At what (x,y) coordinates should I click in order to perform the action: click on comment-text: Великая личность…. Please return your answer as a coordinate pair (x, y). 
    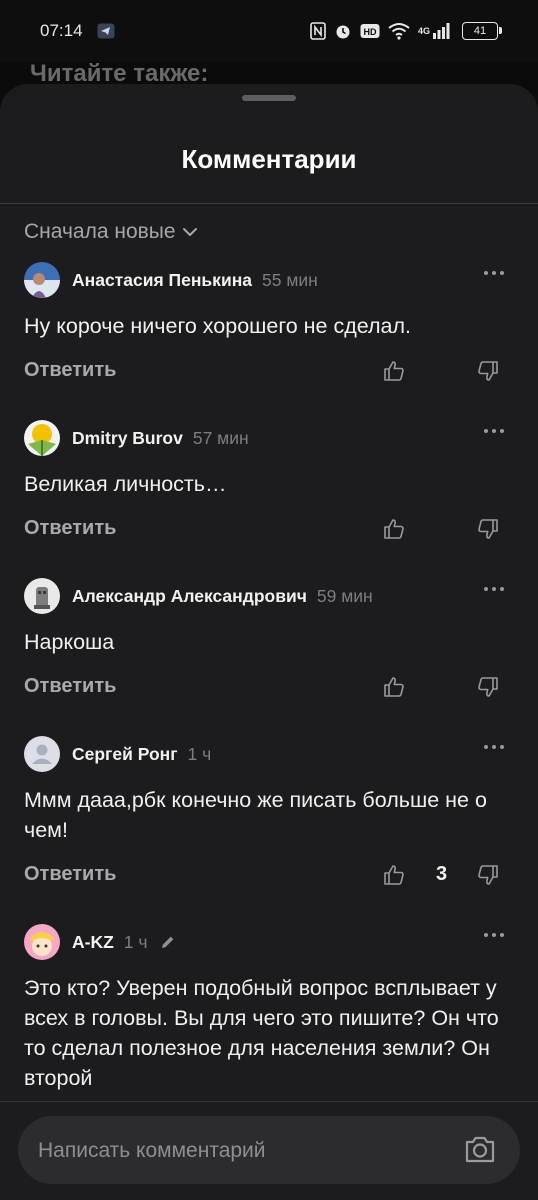
    Looking at the image, I should click on (125, 484).